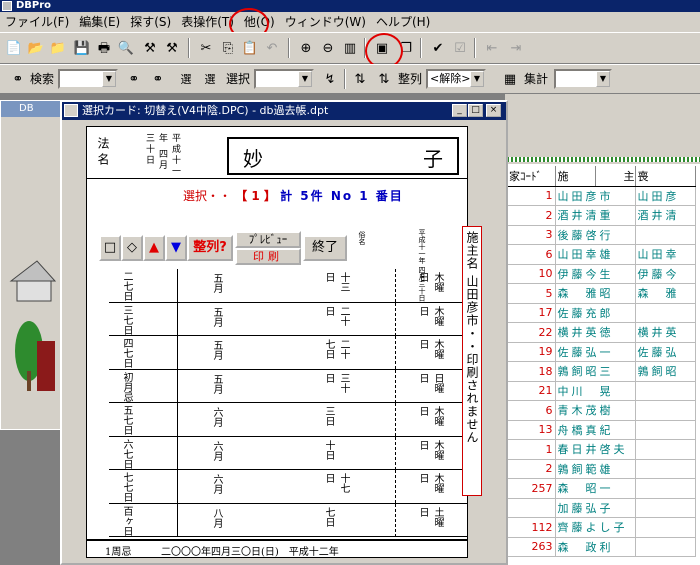  Describe the element at coordinates (150, 48) in the screenshot. I see `tools-icon: ⚒` at that location.